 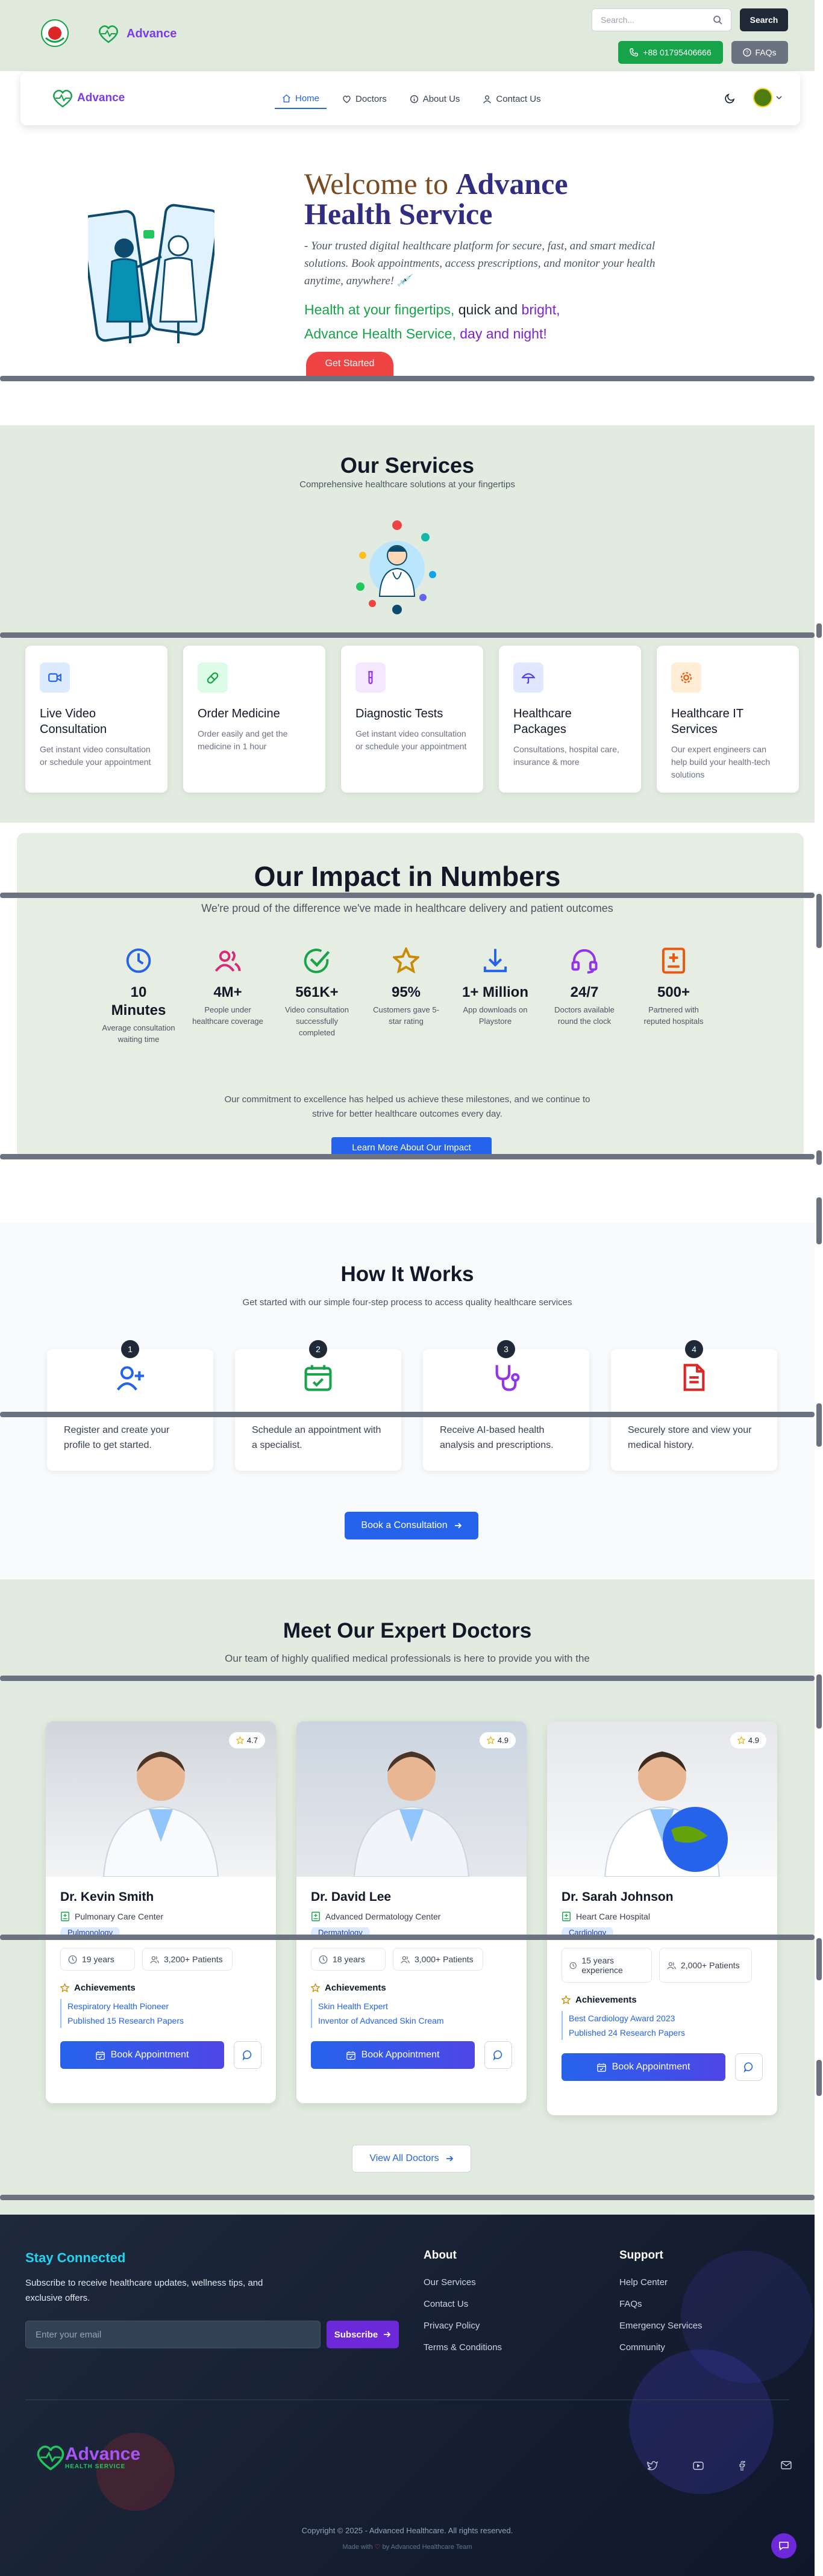 What do you see at coordinates (463, 2304) in the screenshot?
I see `footer-link: Contact Us` at bounding box center [463, 2304].